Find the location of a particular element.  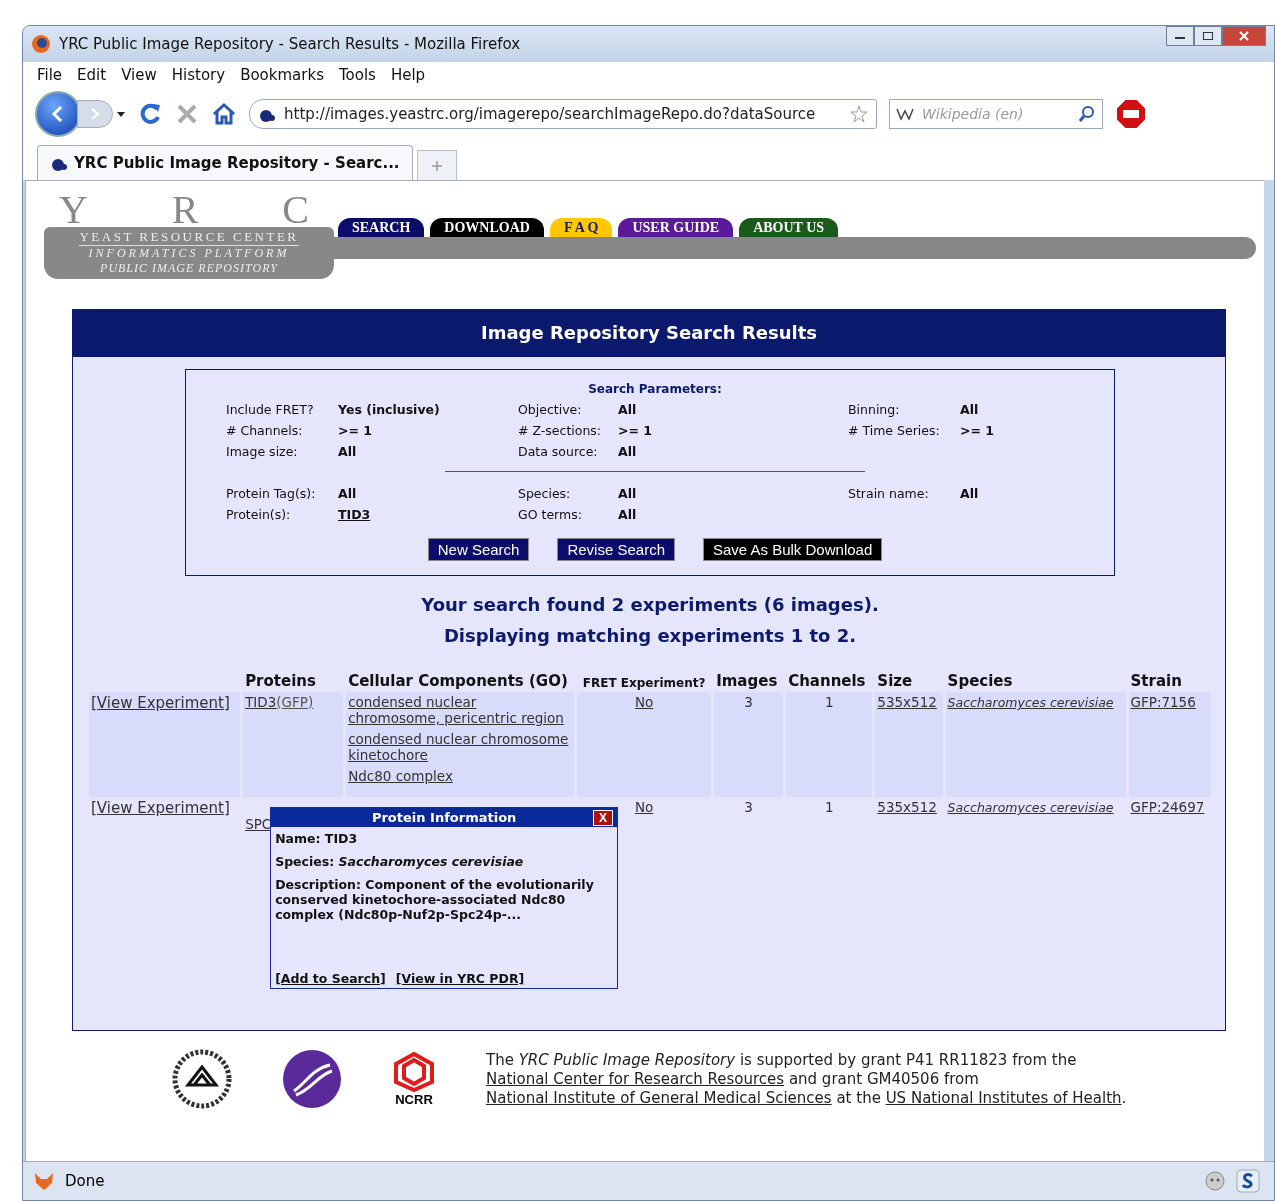

nav-tab: SEARCH is located at coordinates (381, 227).